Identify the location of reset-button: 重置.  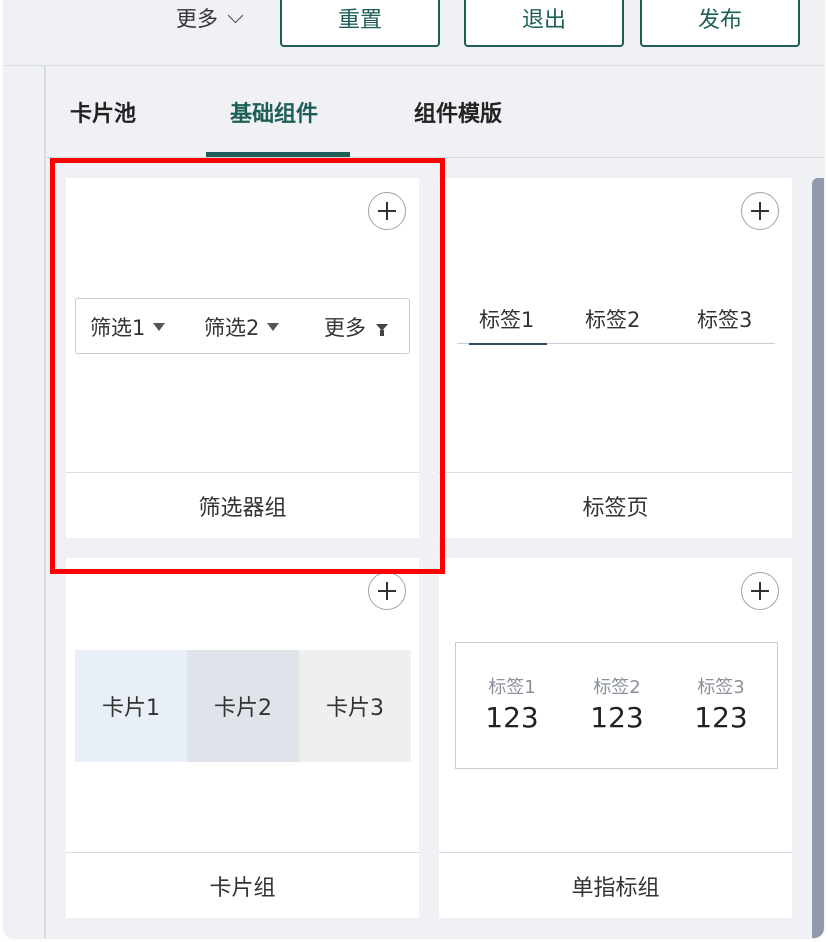
(360, 23).